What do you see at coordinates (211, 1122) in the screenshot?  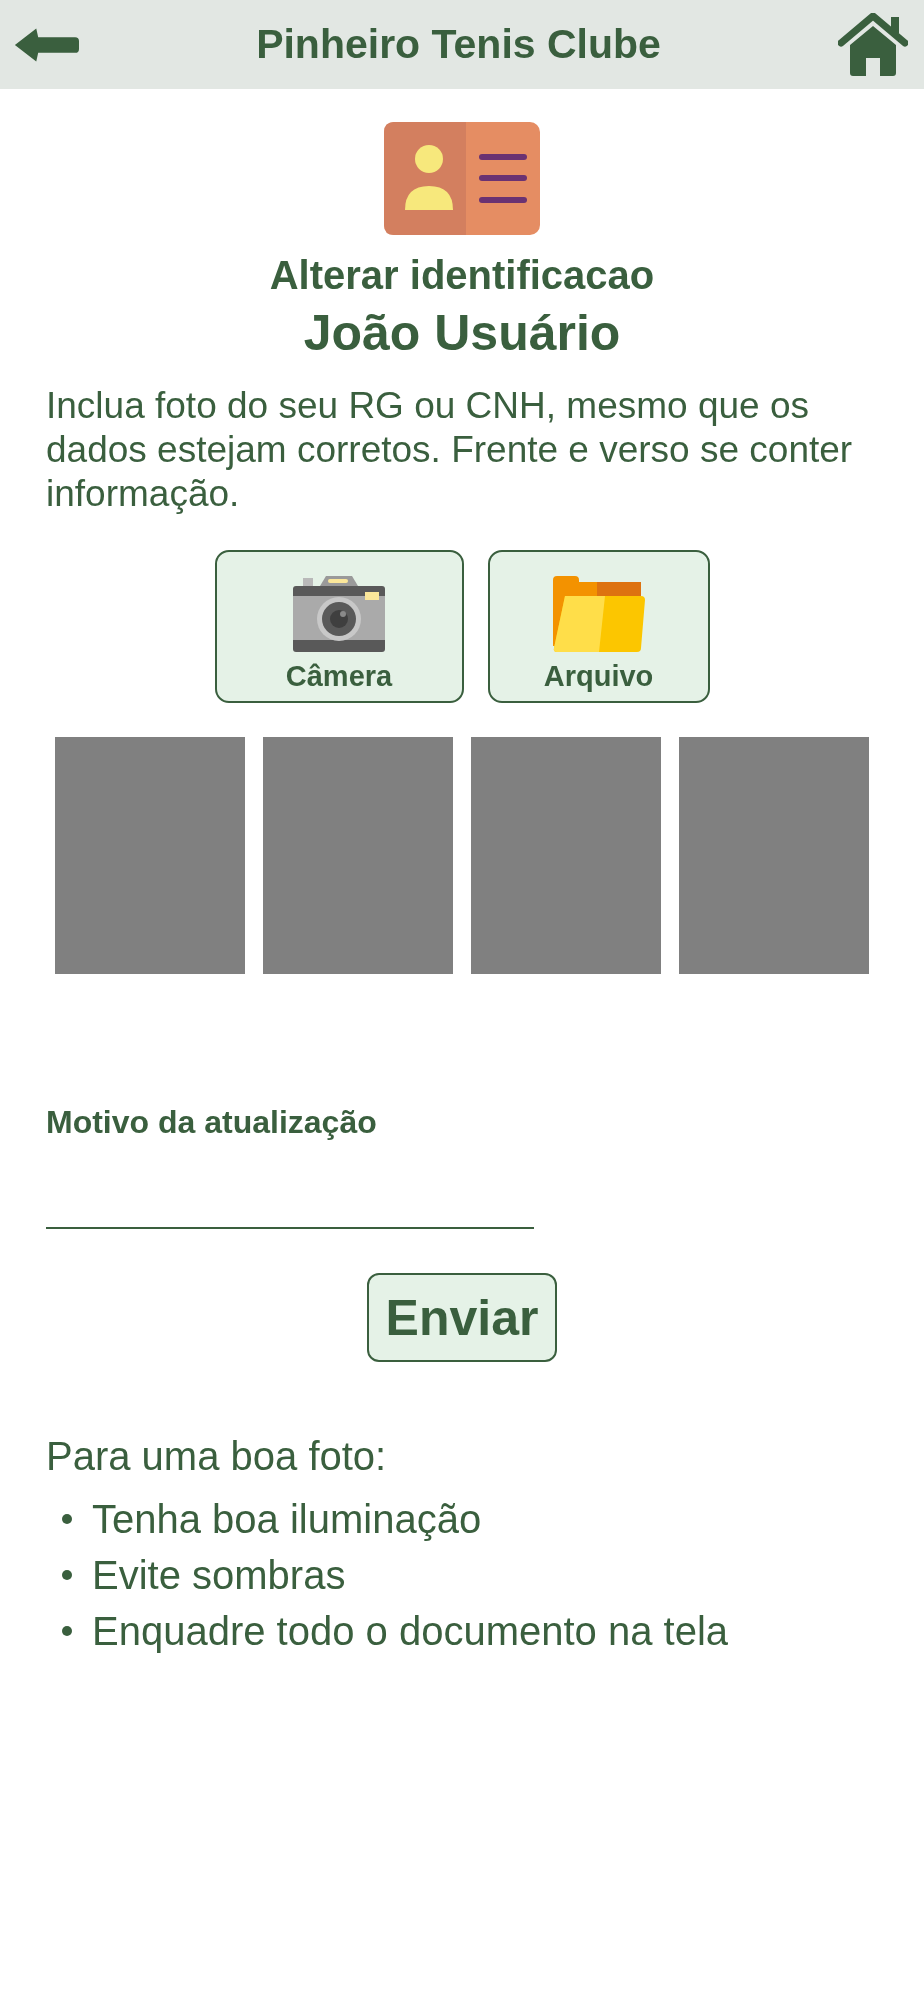 I see `field-label: Motivo da atualização` at bounding box center [211, 1122].